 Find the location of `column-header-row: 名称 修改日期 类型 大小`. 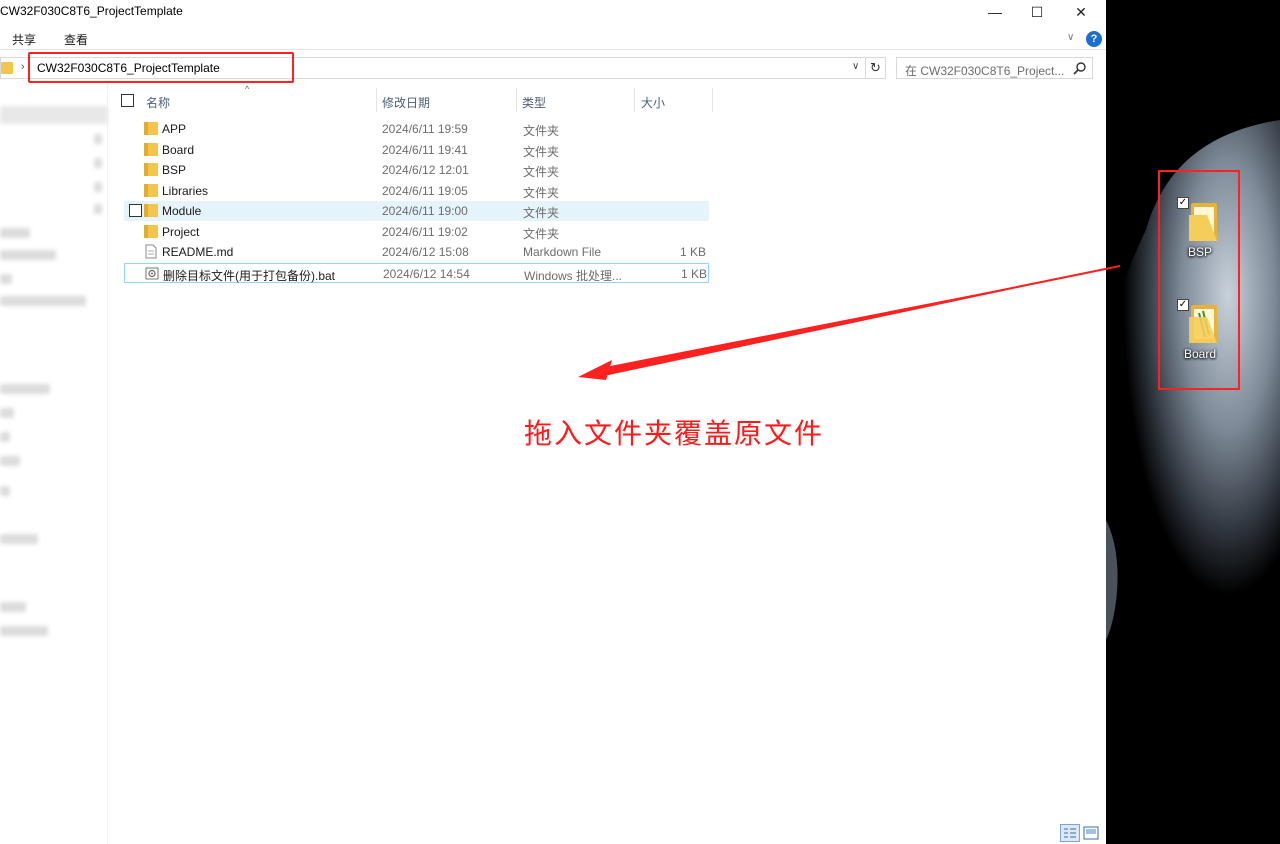

column-header-row: 名称 修改日期 类型 大小 is located at coordinates (414, 100).